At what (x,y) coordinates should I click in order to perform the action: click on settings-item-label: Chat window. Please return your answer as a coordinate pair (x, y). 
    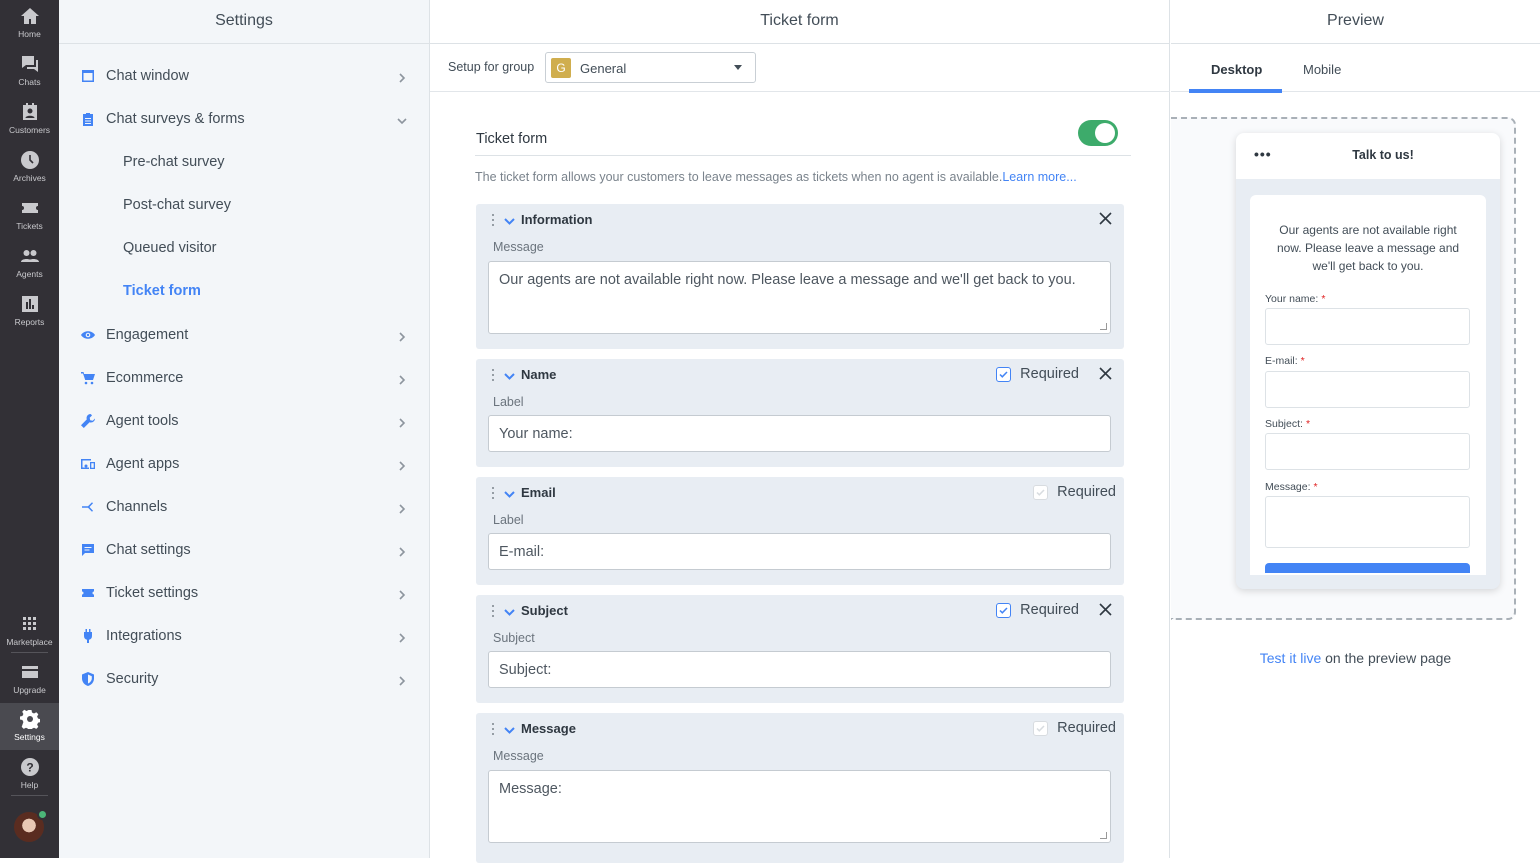
    Looking at the image, I should click on (148, 75).